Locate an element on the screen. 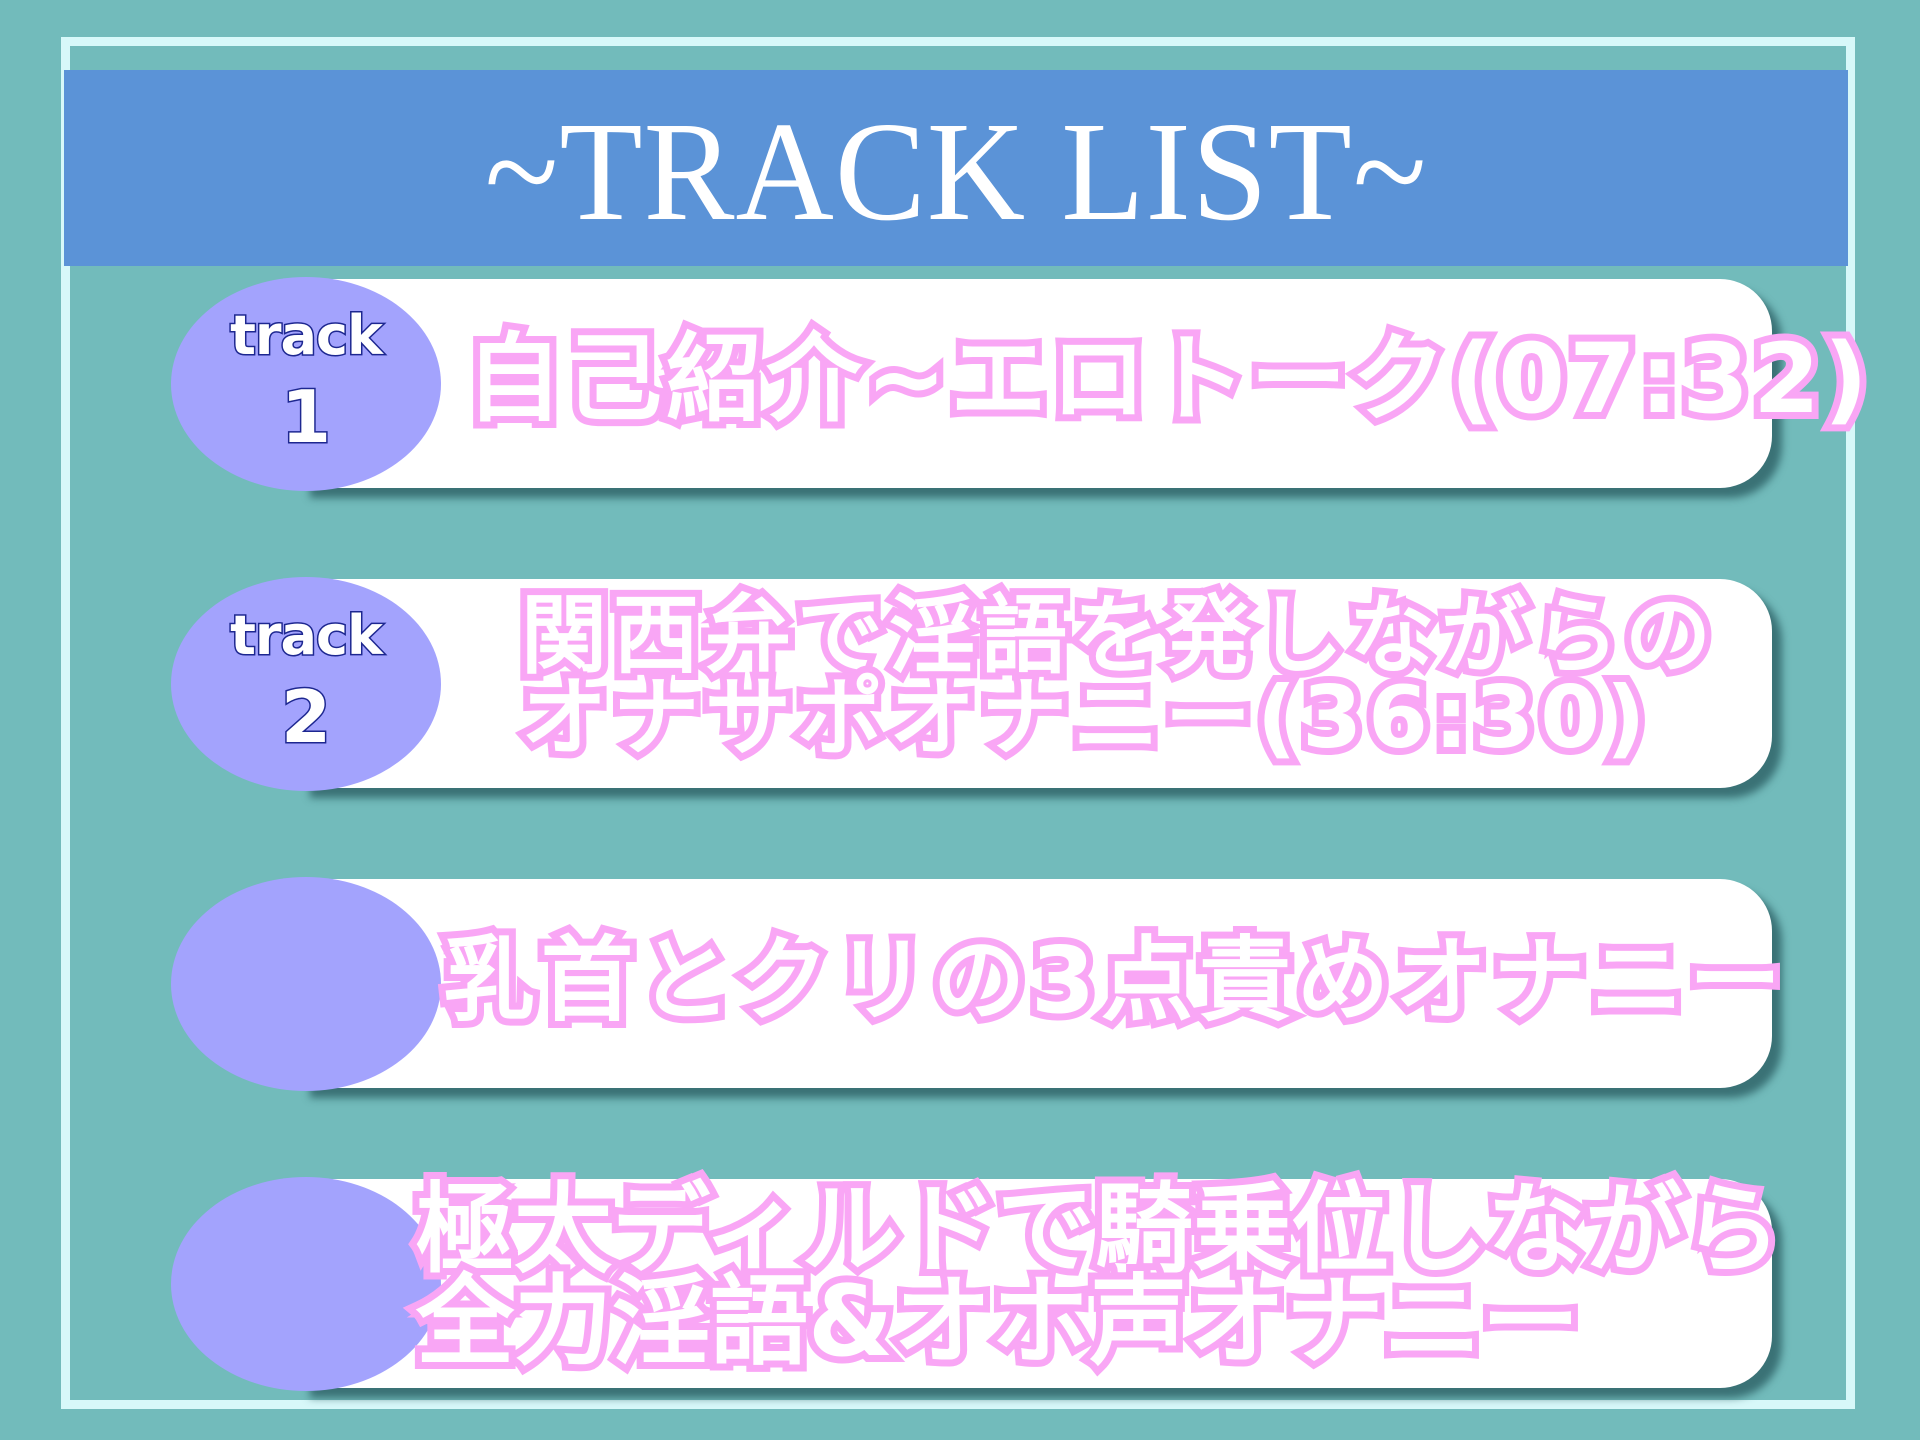 This screenshot has height=1440, width=1920. track-item-2: track 2 関西弁で淫語を発しながらの オナサポオナニー(36:30) is located at coordinates (971, 684).